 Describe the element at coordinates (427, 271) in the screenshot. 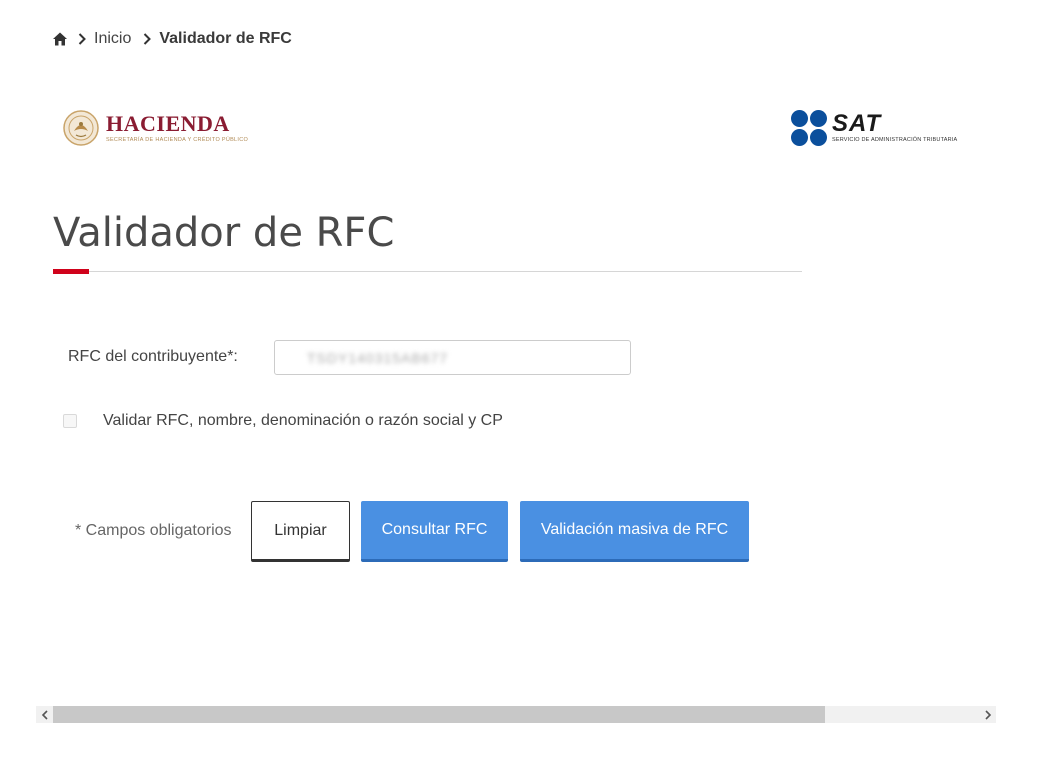

I see `title-divider` at that location.